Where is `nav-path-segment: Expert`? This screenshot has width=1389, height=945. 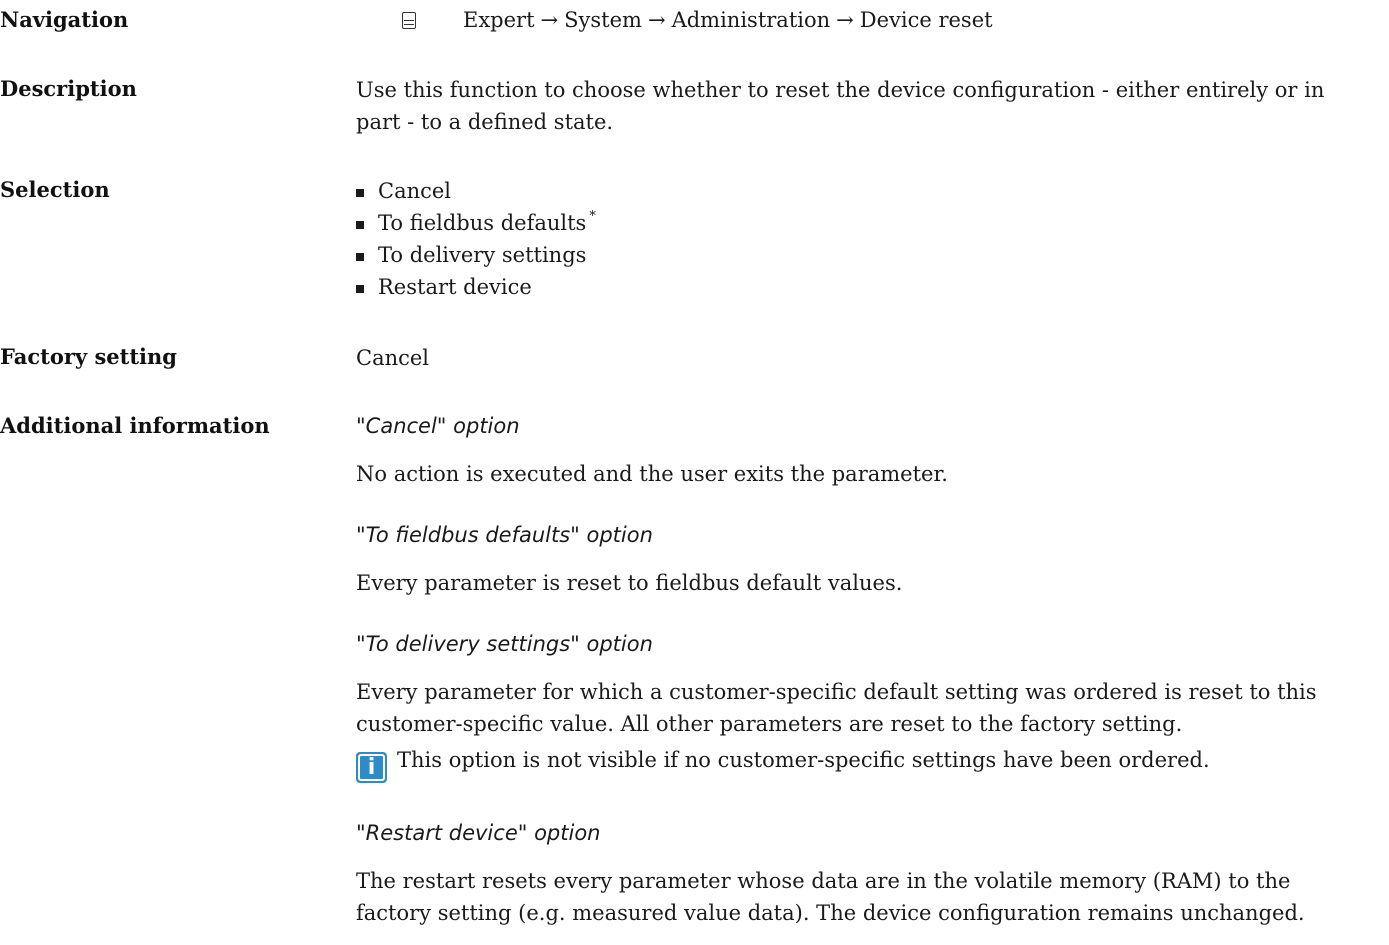
nav-path-segment: Expert is located at coordinates (499, 20).